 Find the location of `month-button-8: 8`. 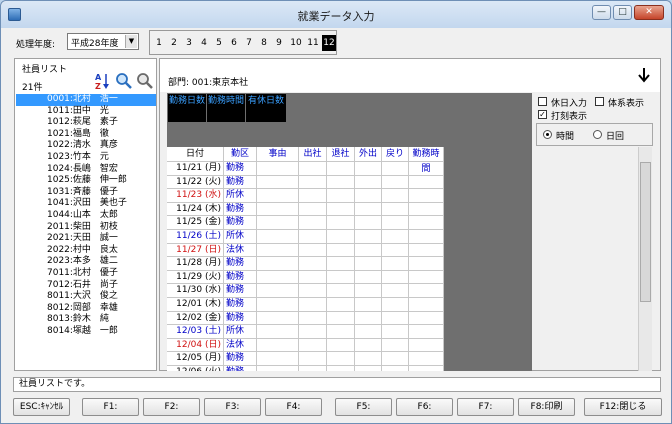

month-button-8: 8 is located at coordinates (264, 43).